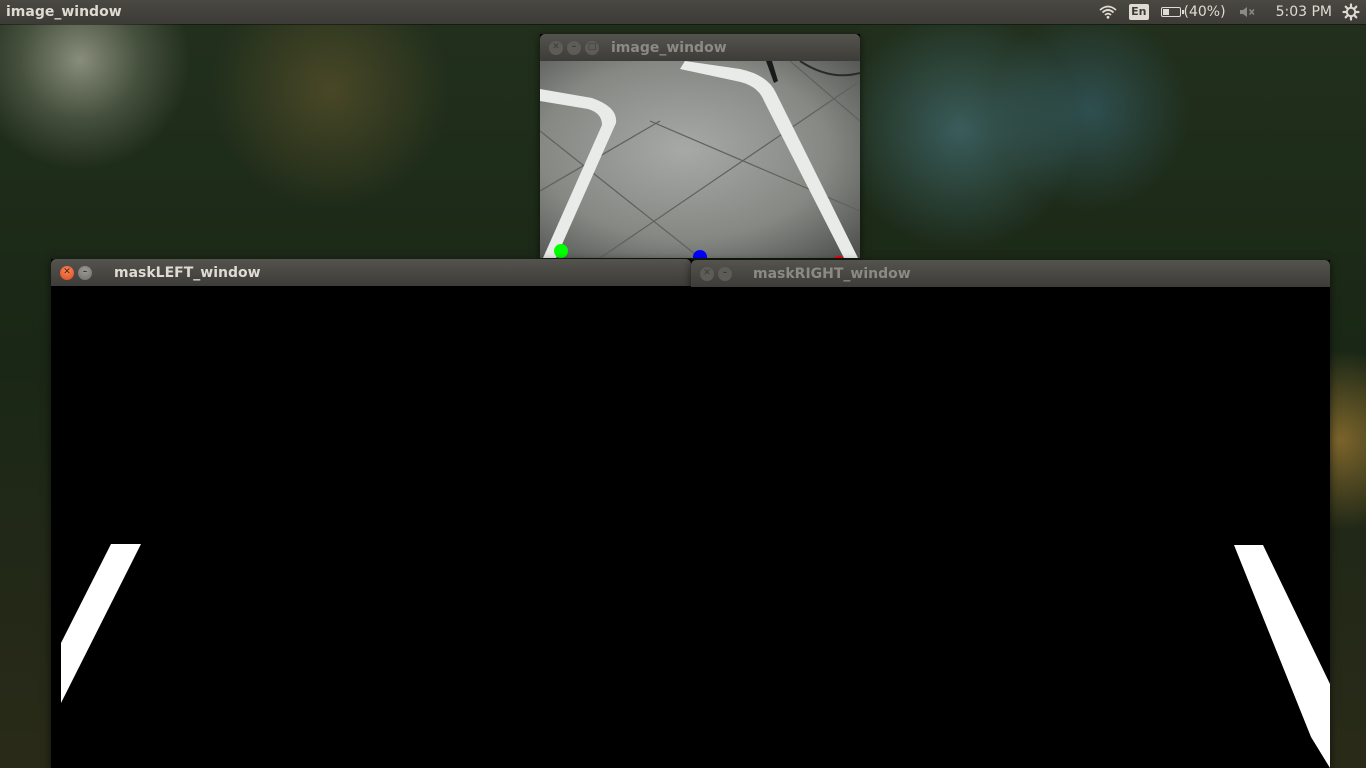 The image size is (1366, 768). Describe the element at coordinates (1302, 12) in the screenshot. I see `clock: 5:03 PM` at that location.